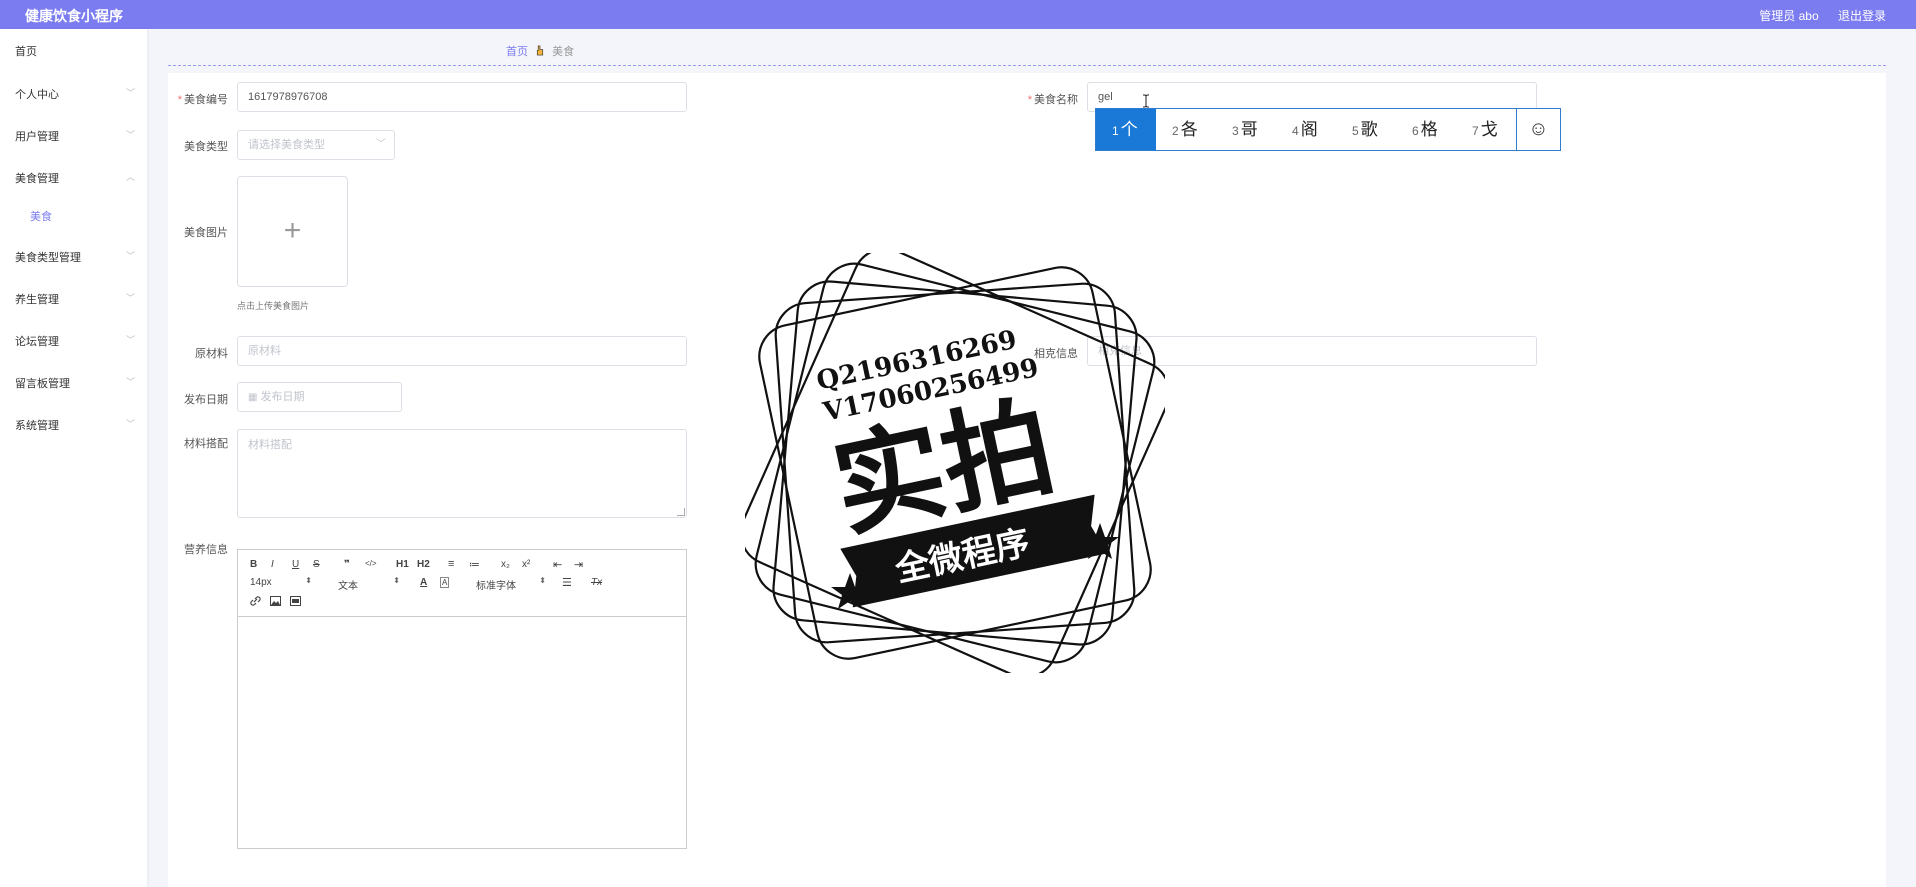 This screenshot has width=1916, height=887. What do you see at coordinates (347, 564) in the screenshot?
I see `blockquote-button: ❞` at bounding box center [347, 564].